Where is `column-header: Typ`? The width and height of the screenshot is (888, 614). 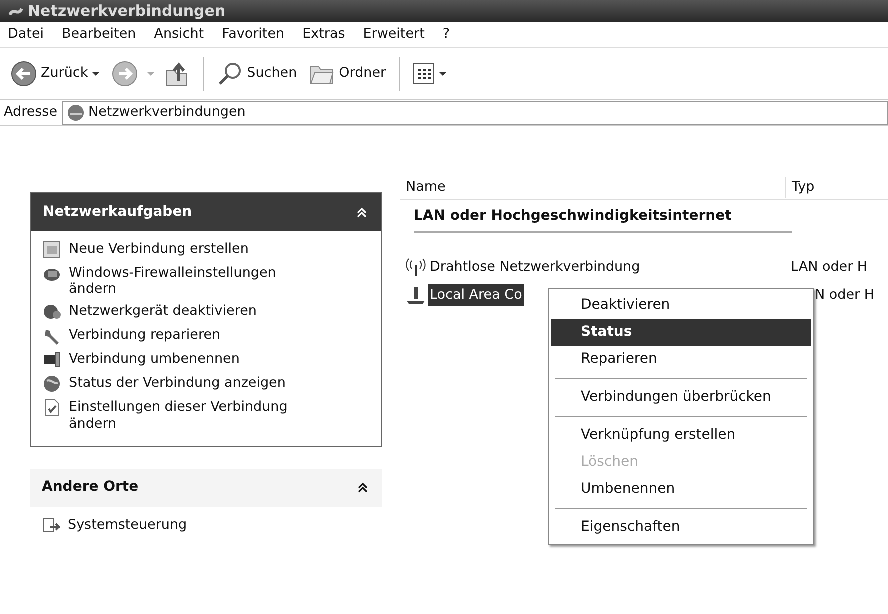 column-header: Typ is located at coordinates (800, 187).